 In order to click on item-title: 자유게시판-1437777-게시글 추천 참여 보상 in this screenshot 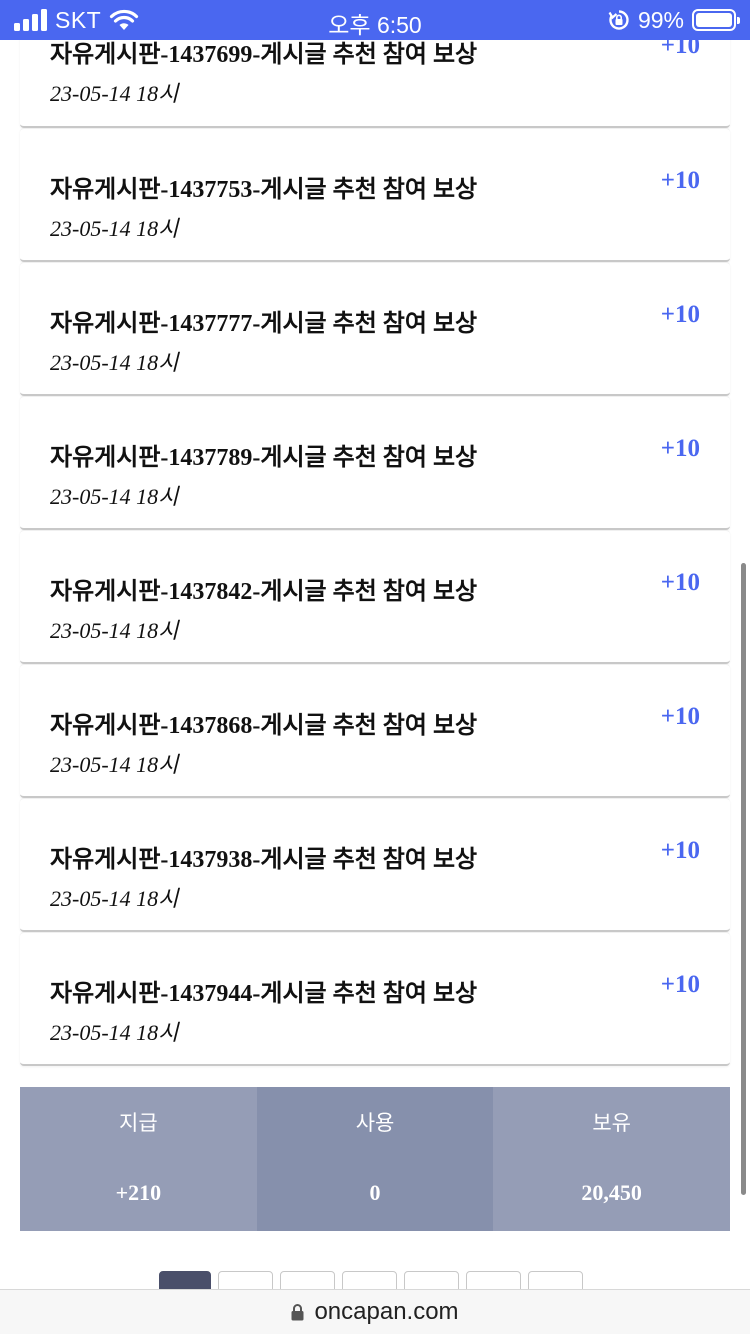, I will do `click(264, 324)`.